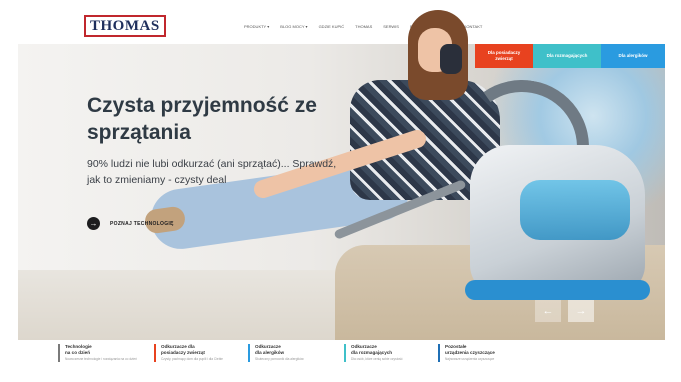 This screenshot has height=382, width=681. Describe the element at coordinates (575, 210) in the screenshot. I see `vacuum-tank-image` at that location.